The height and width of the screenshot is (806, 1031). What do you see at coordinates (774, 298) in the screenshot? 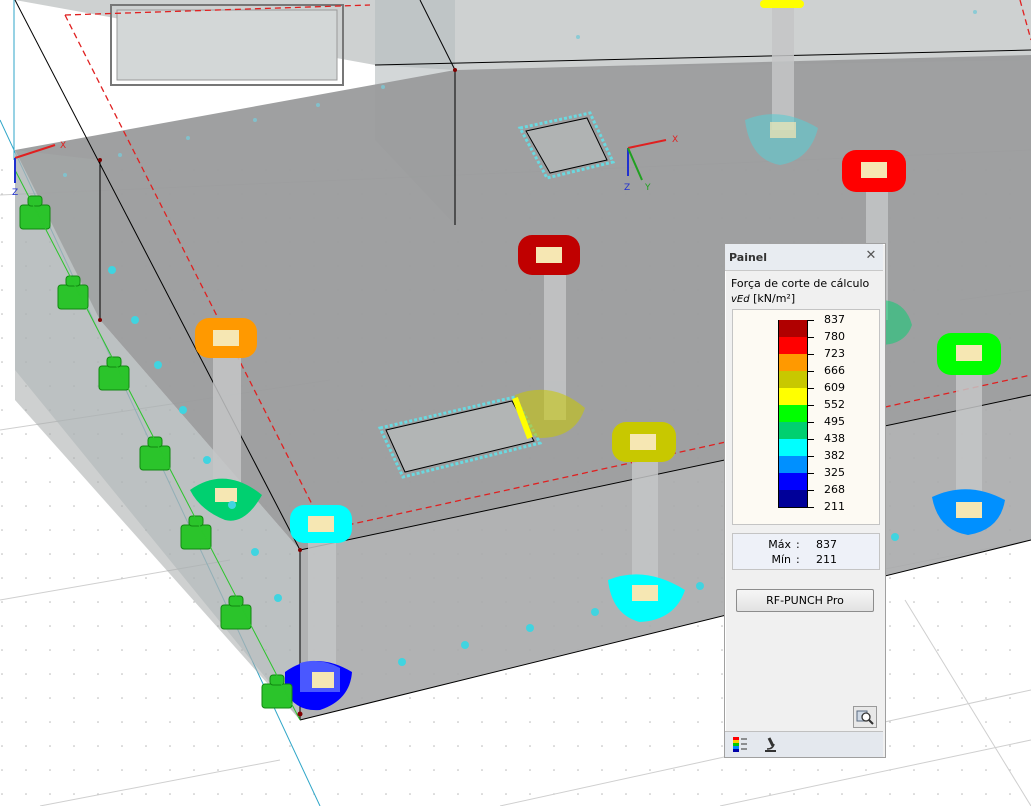
I see `unit-label: [kN/m²]` at bounding box center [774, 298].